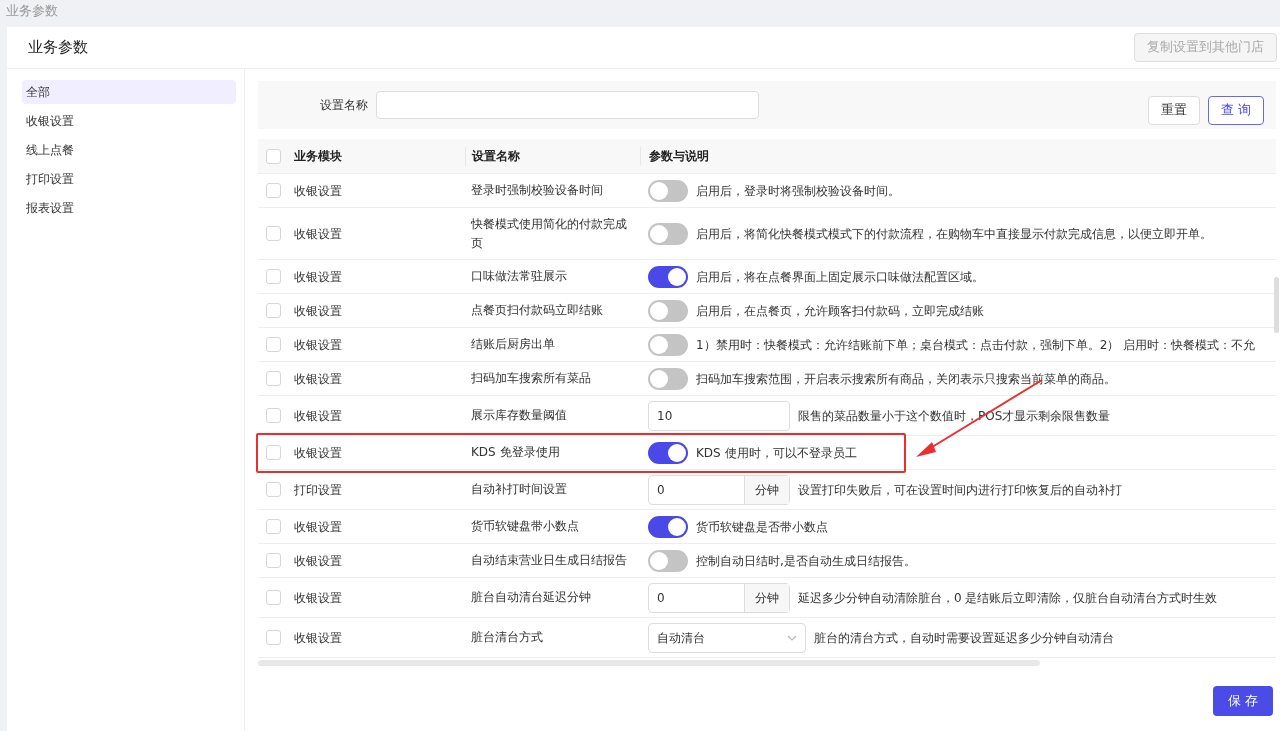 The width and height of the screenshot is (1280, 731). What do you see at coordinates (806, 561) in the screenshot?
I see `description-text: 控制自动日结时,是否自动生成日结报告。` at bounding box center [806, 561].